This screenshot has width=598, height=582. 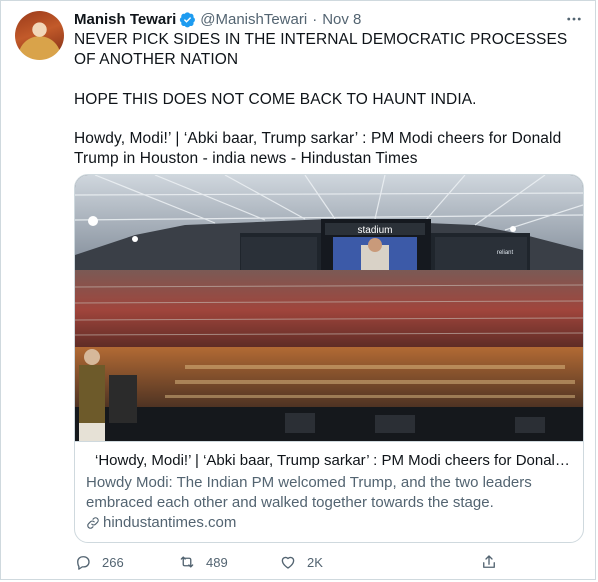 What do you see at coordinates (315, 562) in the screenshot?
I see `like-count: 2K` at bounding box center [315, 562].